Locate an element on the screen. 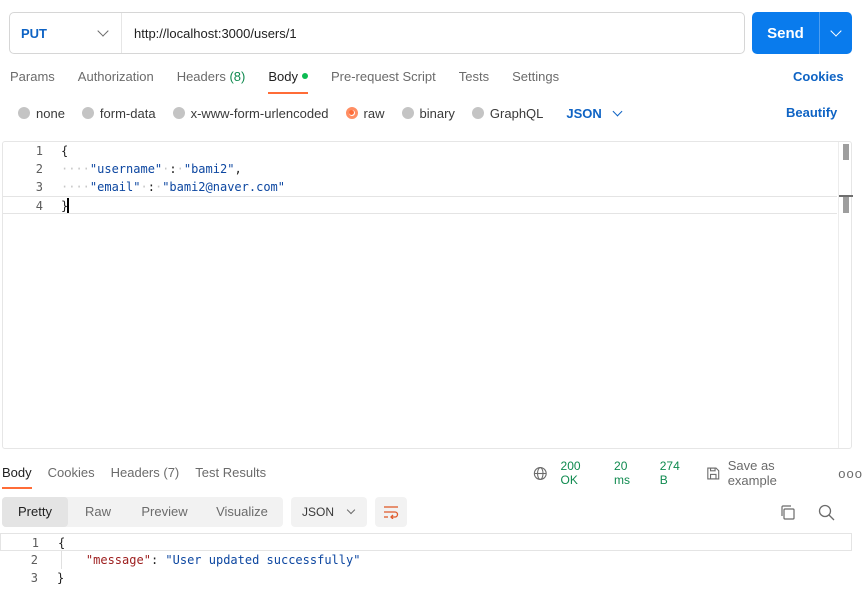 The width and height of the screenshot is (863, 616). response-tab-headers: Headers (7) is located at coordinates (145, 476).